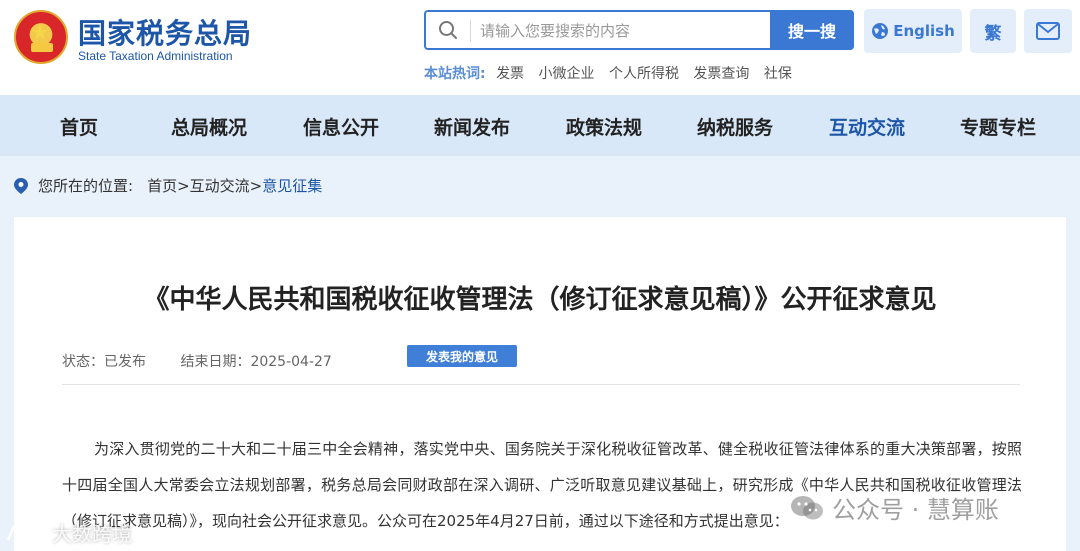  Describe the element at coordinates (92, 534) in the screenshot. I see `brand-watermark-text: 大数跨境` at that location.